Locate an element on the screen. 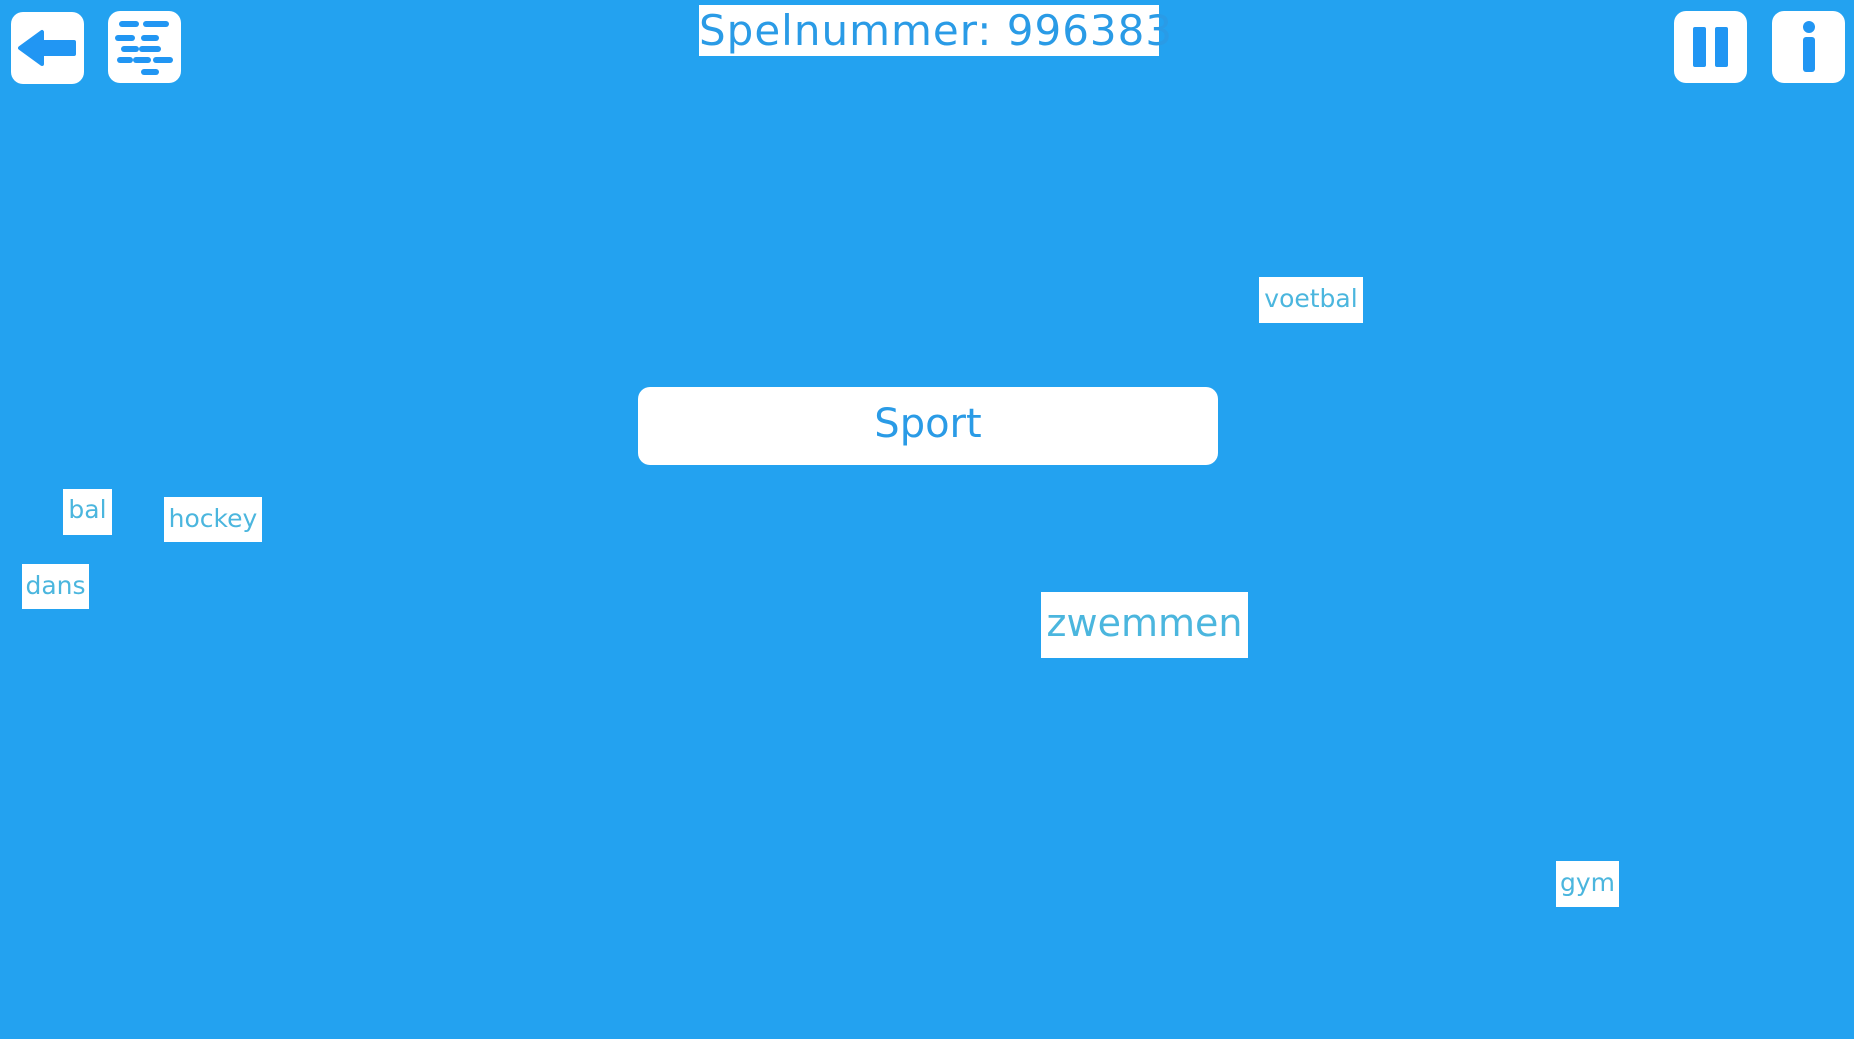 The height and width of the screenshot is (1039, 1854). category-label: Sport is located at coordinates (928, 424).